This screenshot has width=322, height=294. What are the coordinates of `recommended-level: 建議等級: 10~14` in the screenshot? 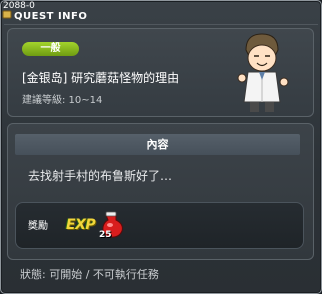 It's located at (62, 100).